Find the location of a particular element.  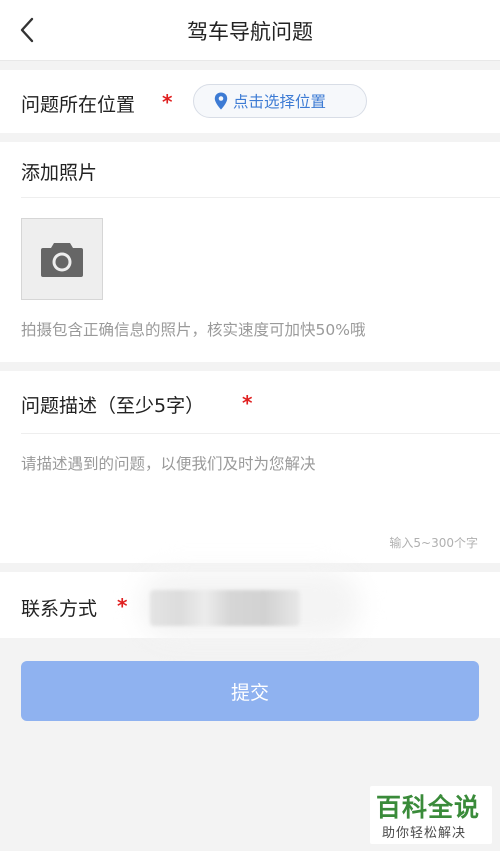

watermark-logo: 百科全说 助你轻松解决 is located at coordinates (431, 815).